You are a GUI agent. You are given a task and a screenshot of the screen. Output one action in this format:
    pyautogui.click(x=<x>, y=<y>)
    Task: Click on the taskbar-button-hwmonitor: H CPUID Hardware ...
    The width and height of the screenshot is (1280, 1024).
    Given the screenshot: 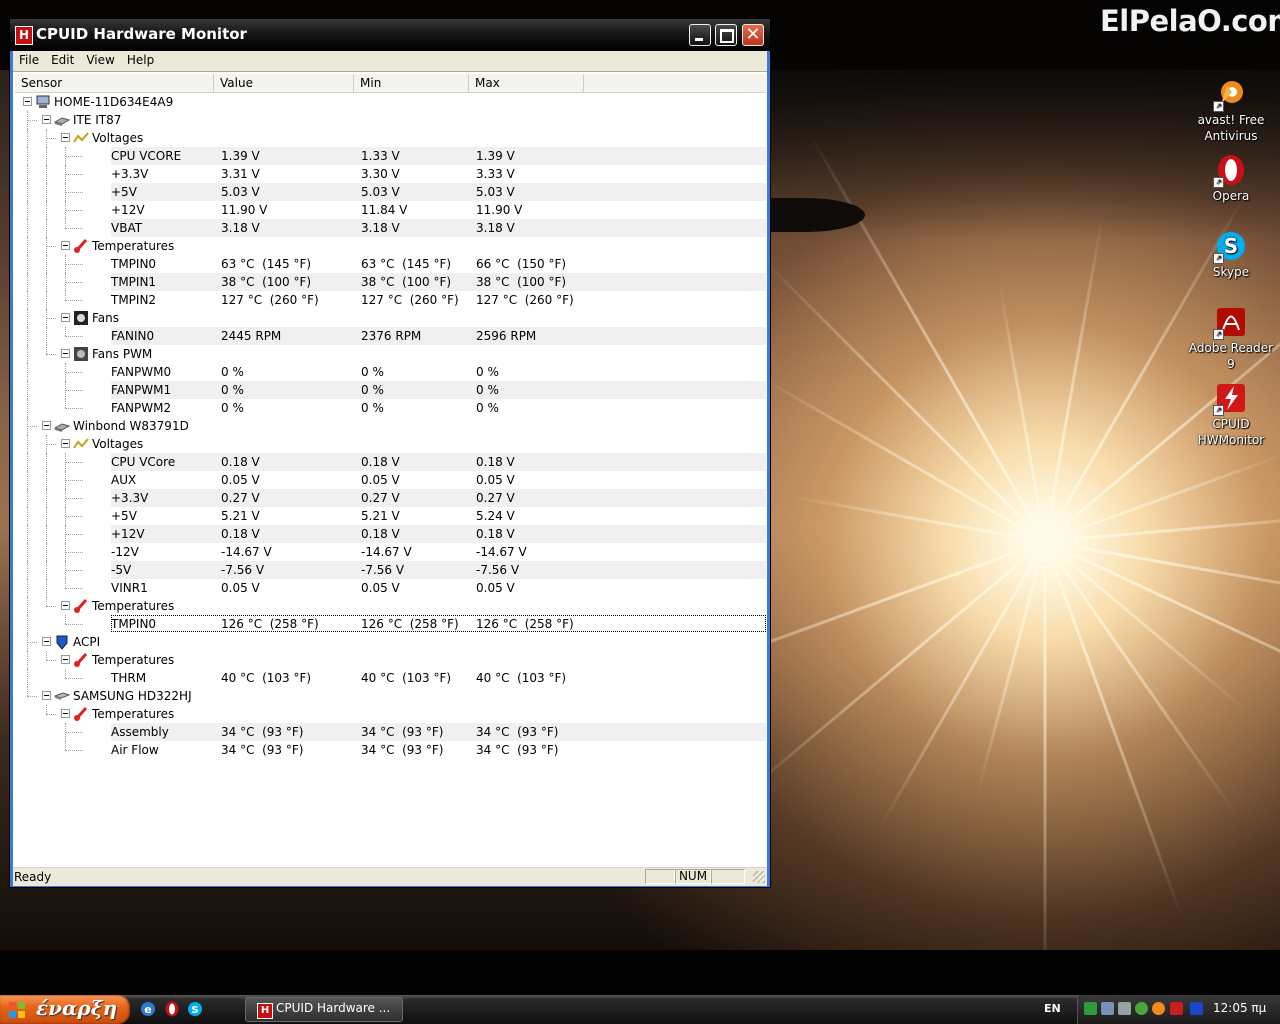 What is the action you would take?
    pyautogui.click(x=324, y=1009)
    